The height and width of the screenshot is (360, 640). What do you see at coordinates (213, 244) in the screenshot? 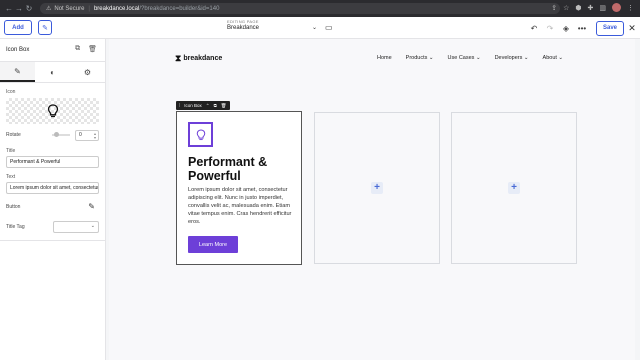
I see `learn-more-button: Learn More` at bounding box center [213, 244].